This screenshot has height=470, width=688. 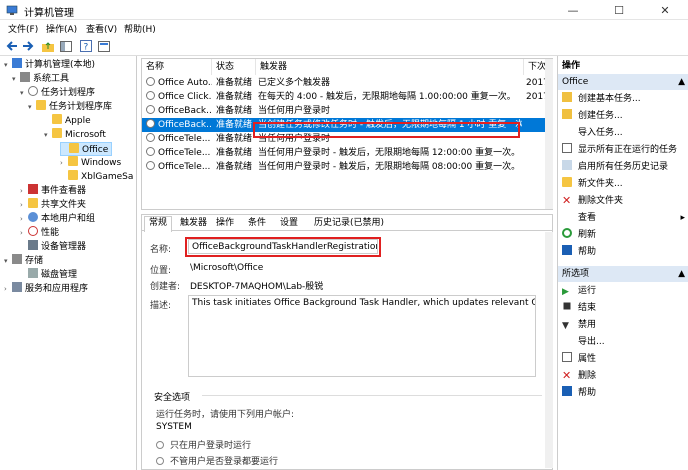 What do you see at coordinates (619, 10) in the screenshot?
I see `maximize-button: ☐` at bounding box center [619, 10].